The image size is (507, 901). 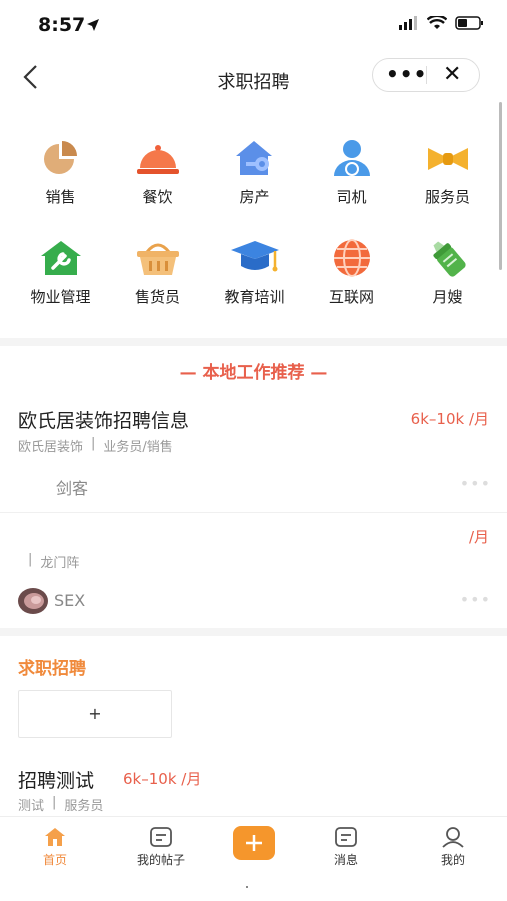 What do you see at coordinates (157, 259) in the screenshot?
I see `basket-icon` at bounding box center [157, 259].